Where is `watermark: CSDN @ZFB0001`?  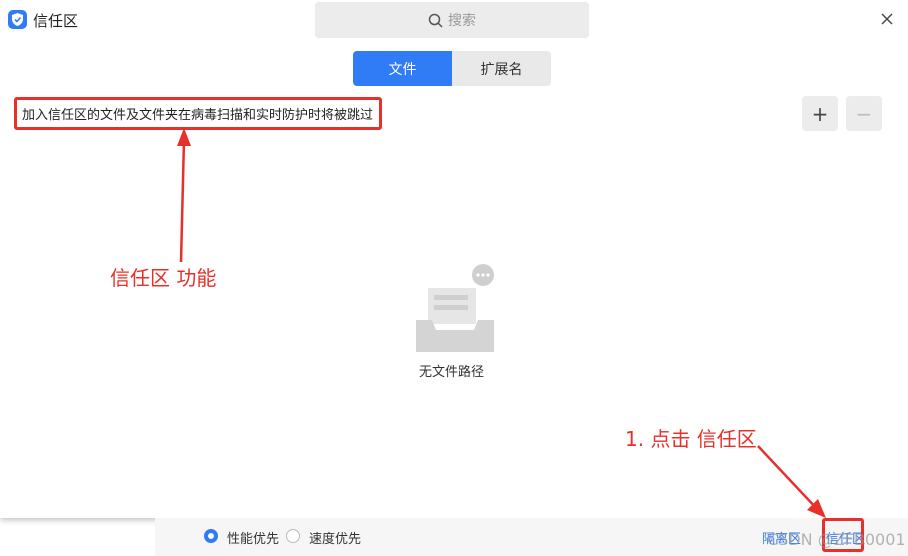 watermark: CSDN @ZFB0001 is located at coordinates (836, 539).